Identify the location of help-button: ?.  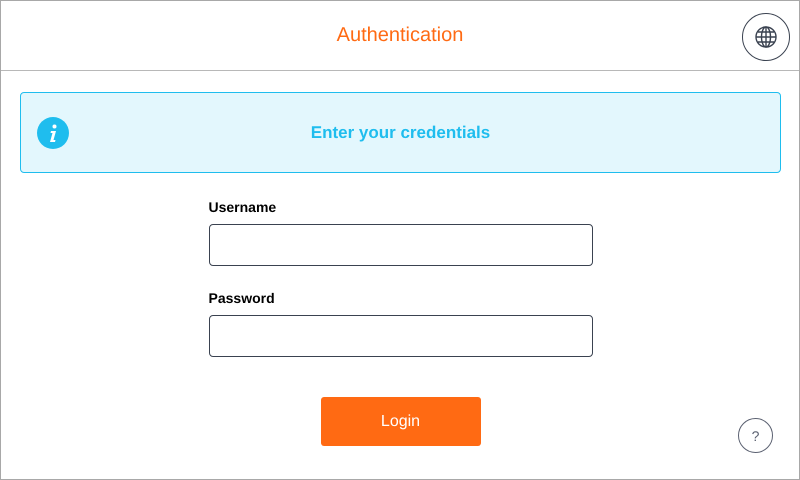
(755, 435).